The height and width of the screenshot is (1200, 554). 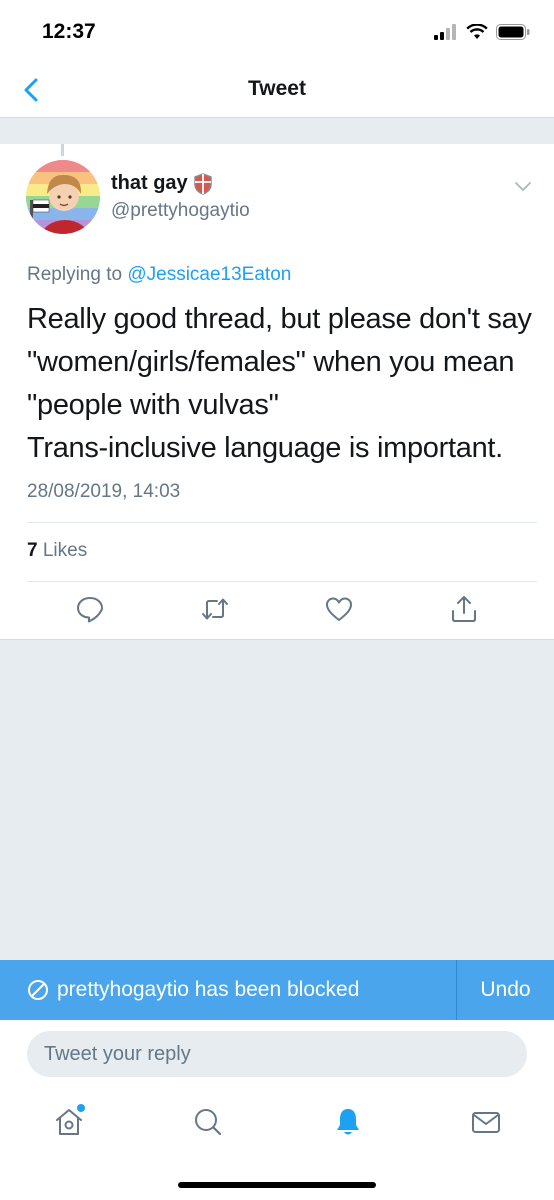 I want to click on nav-bar: Tweet, so click(x=277, y=91).